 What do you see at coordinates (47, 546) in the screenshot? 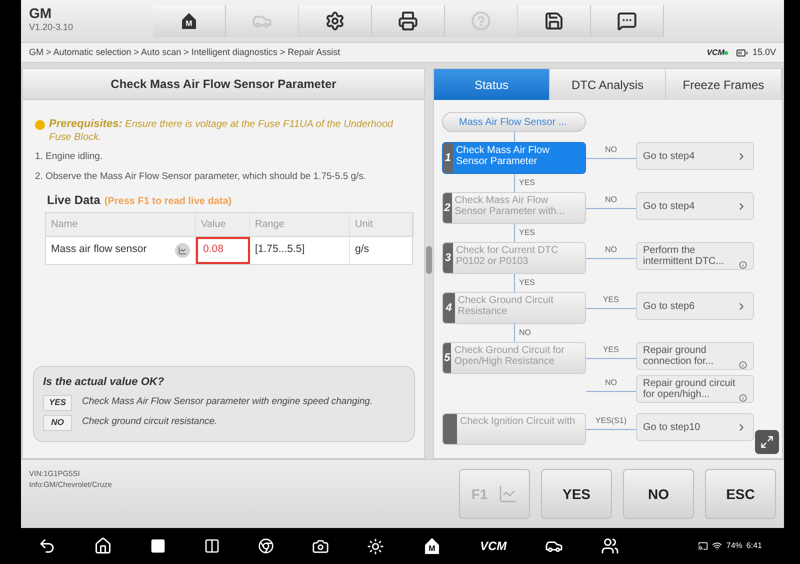
I see `back-icon` at bounding box center [47, 546].